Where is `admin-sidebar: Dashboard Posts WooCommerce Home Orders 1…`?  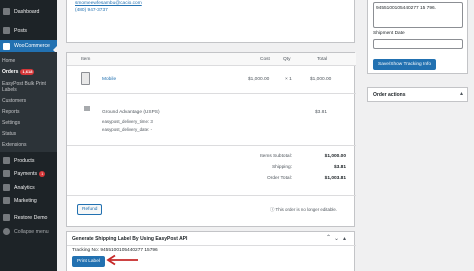 admin-sidebar: Dashboard Posts WooCommerce Home Orders 1… is located at coordinates (28, 135).